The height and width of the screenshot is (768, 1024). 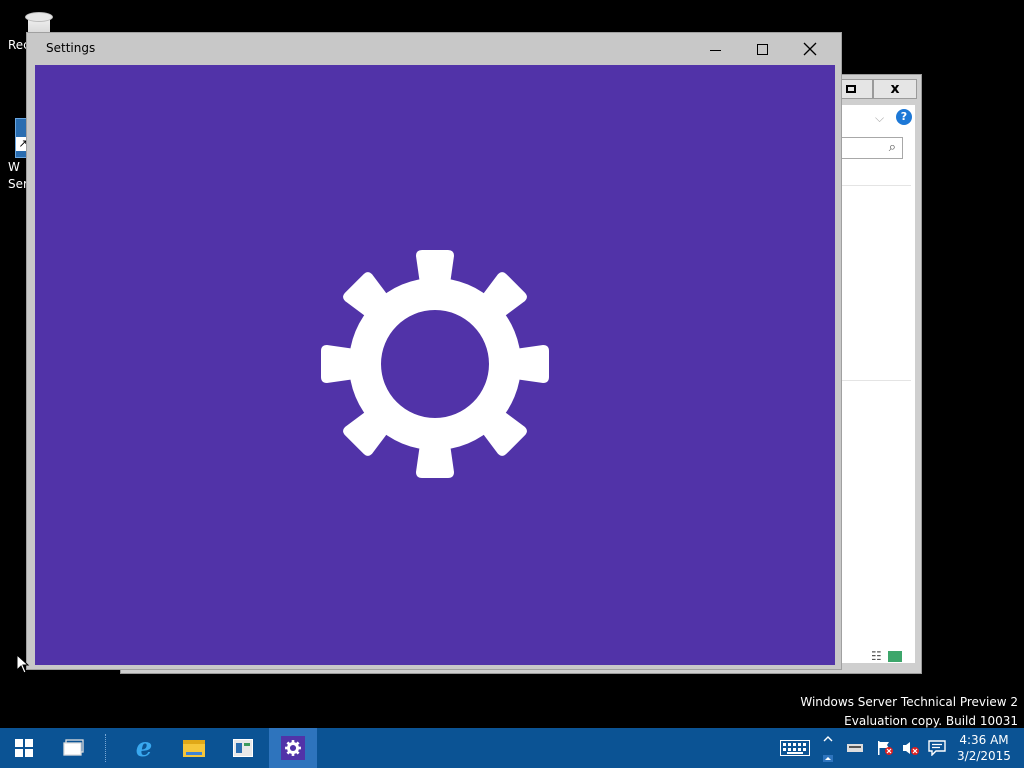 I want to click on task-view-icon, so click(x=73, y=747).